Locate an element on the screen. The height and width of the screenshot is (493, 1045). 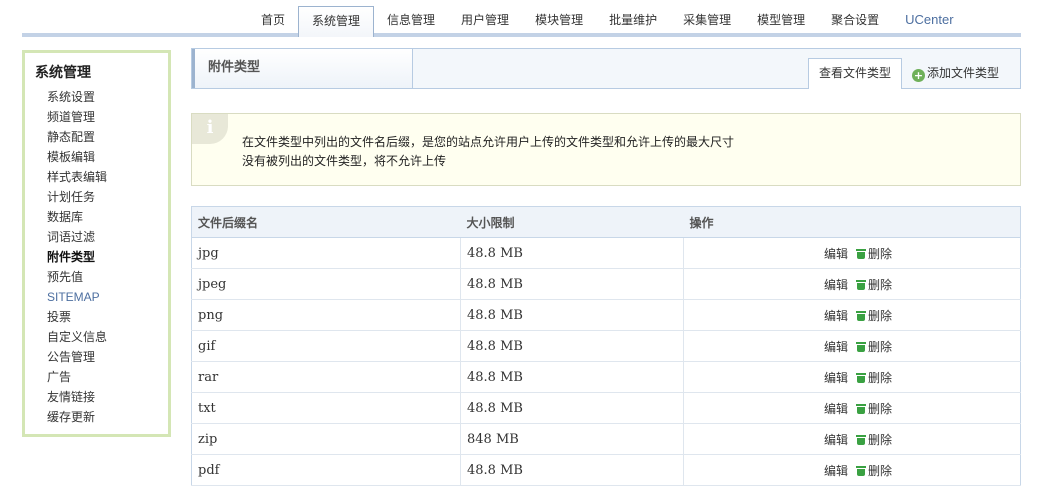
sidebar-item-stylesheet-edit: 样式表编辑 is located at coordinates (101, 177).